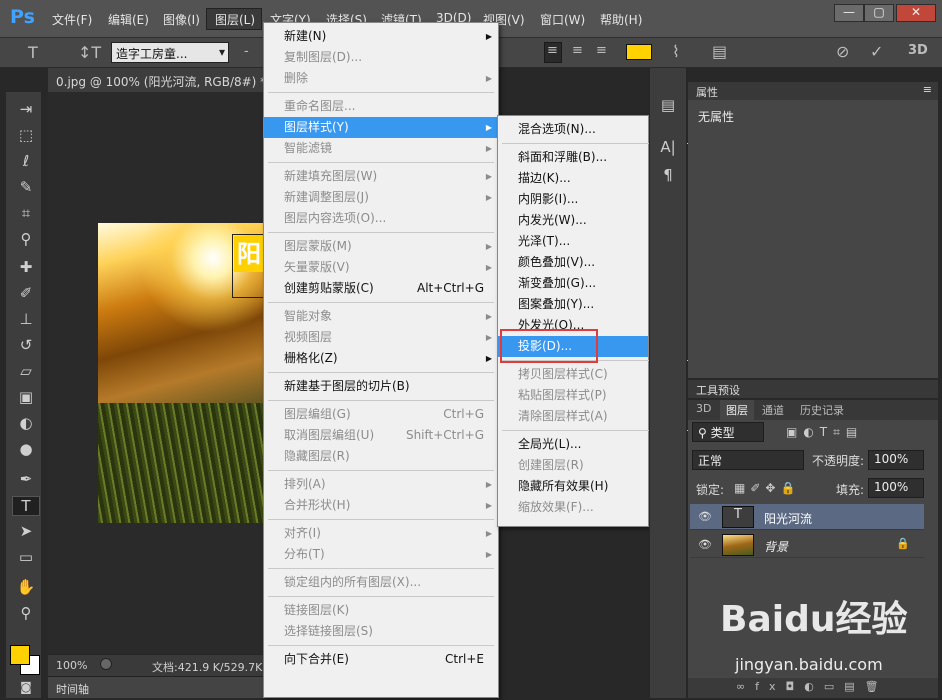 The image size is (942, 700). I want to click on lock-label: 锁定:, so click(710, 490).